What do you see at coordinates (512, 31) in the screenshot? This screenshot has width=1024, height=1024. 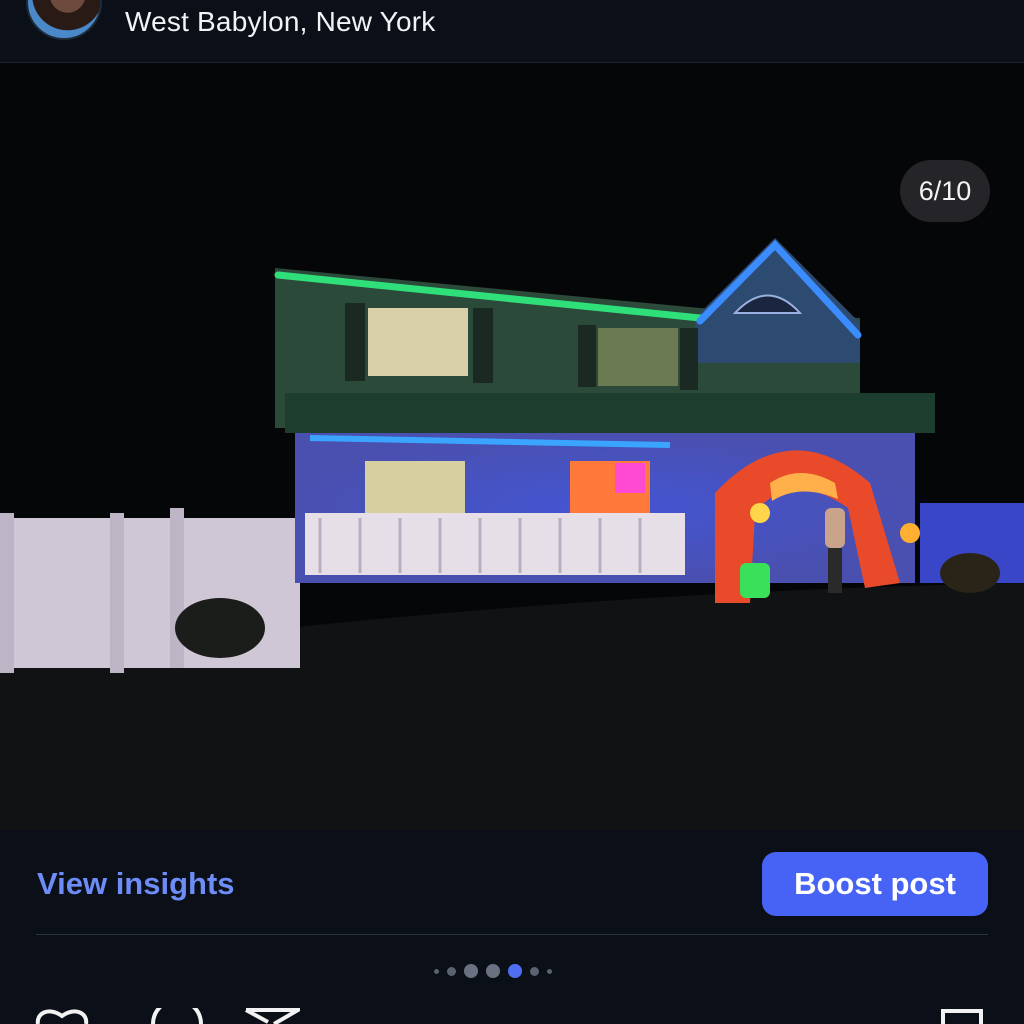 I see `post-header: West Babylon, New York` at bounding box center [512, 31].